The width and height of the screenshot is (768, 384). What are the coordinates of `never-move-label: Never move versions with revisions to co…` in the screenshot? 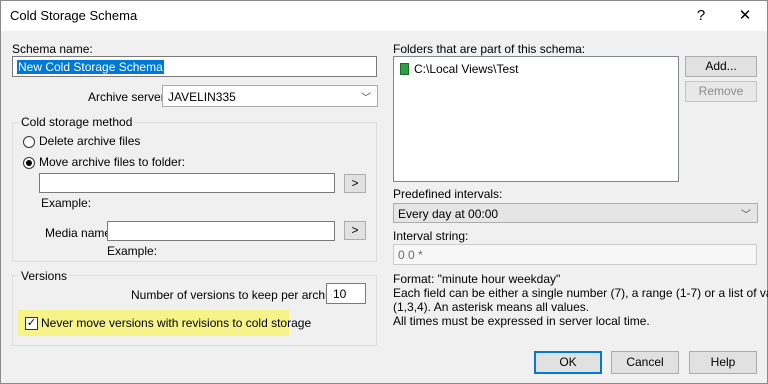 It's located at (176, 323).